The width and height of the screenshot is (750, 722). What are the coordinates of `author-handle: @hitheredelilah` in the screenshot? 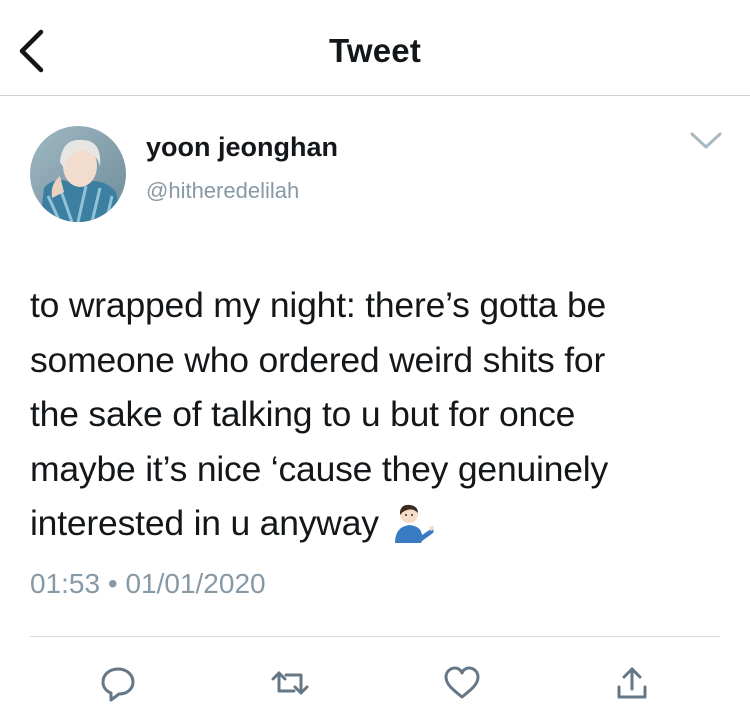 It's located at (222, 191).